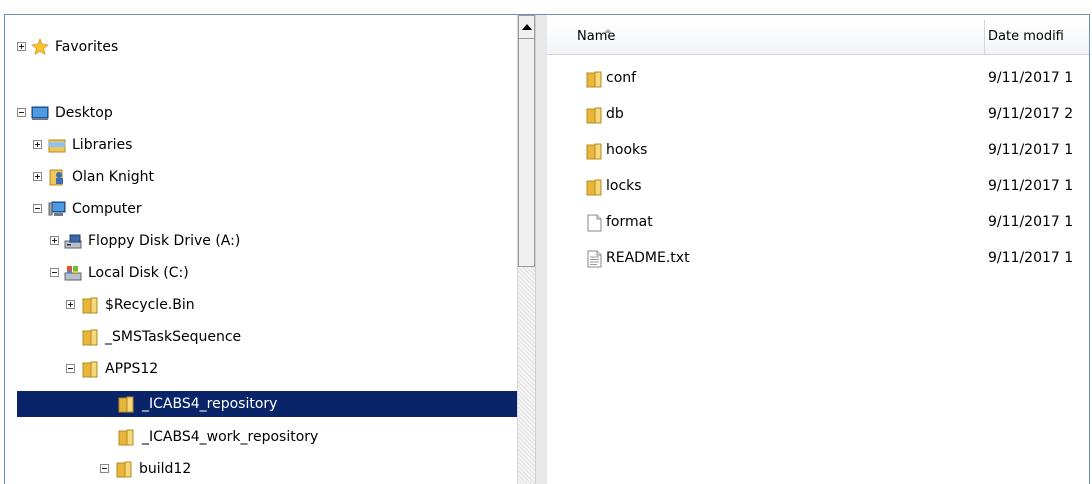 The width and height of the screenshot is (1092, 484). What do you see at coordinates (526, 152) in the screenshot?
I see `scrollbar-thumb` at bounding box center [526, 152].